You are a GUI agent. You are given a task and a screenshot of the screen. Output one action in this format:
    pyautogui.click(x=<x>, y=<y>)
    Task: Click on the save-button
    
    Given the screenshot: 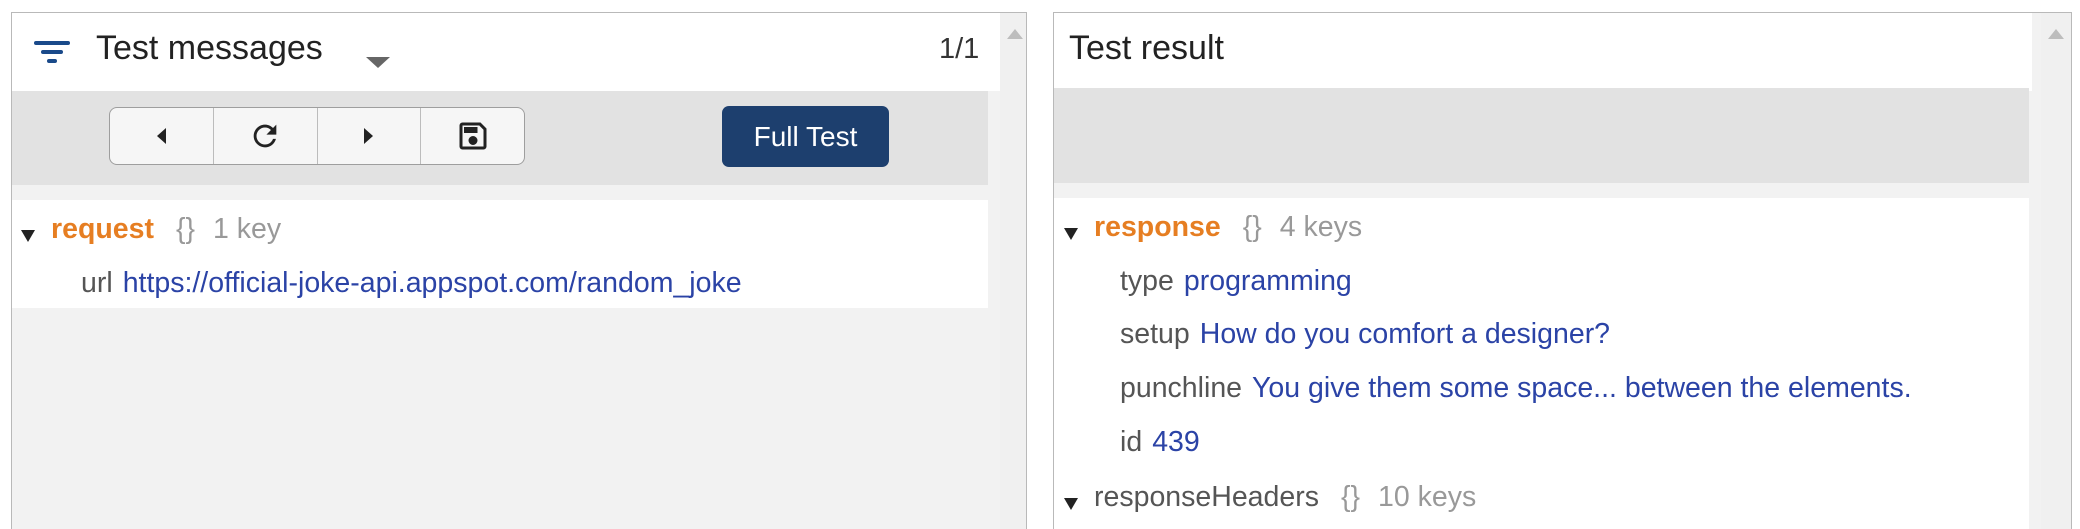 What is the action you would take?
    pyautogui.click(x=472, y=136)
    